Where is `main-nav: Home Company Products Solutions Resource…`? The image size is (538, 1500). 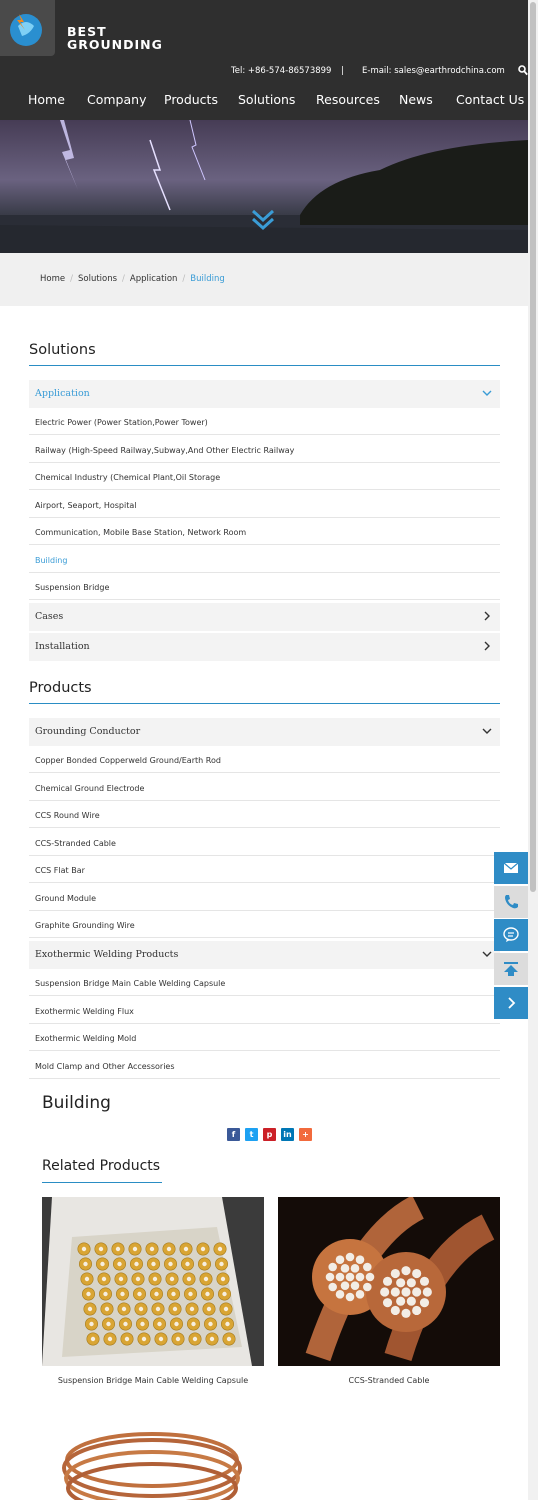 main-nav: Home Company Products Solutions Resource… is located at coordinates (264, 100).